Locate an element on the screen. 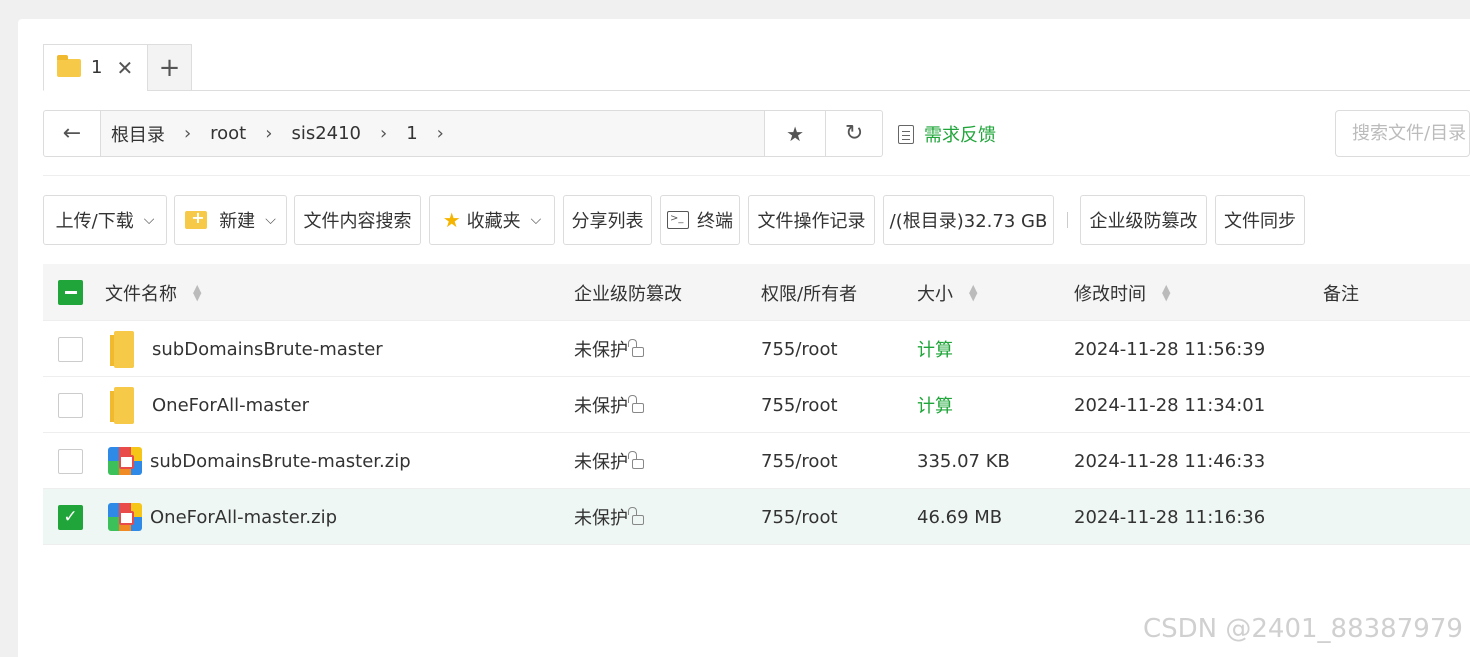  tab-1: 1 ✕ is located at coordinates (95, 67).